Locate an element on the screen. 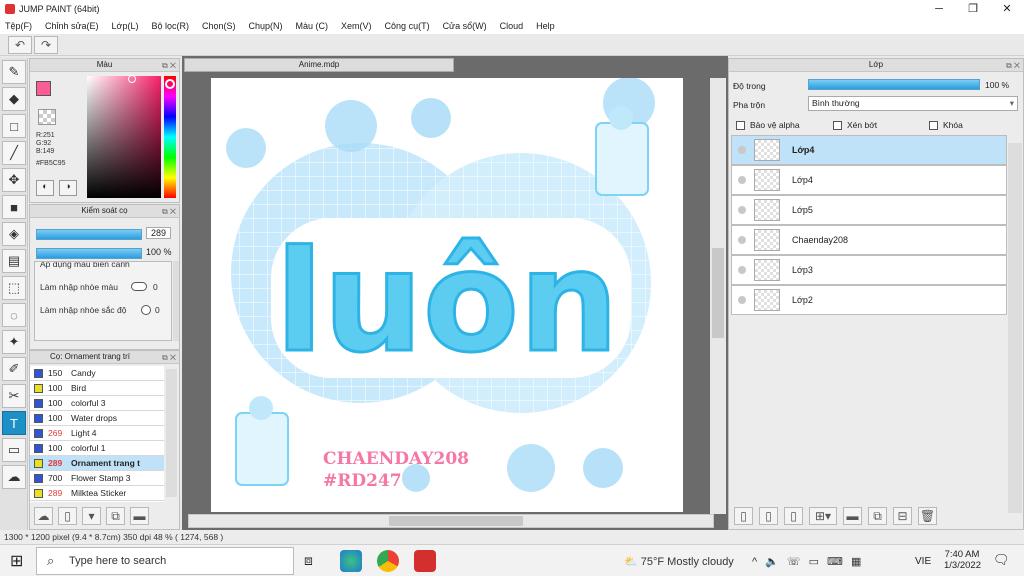  brush-folder-button: ▬ is located at coordinates (139, 516).